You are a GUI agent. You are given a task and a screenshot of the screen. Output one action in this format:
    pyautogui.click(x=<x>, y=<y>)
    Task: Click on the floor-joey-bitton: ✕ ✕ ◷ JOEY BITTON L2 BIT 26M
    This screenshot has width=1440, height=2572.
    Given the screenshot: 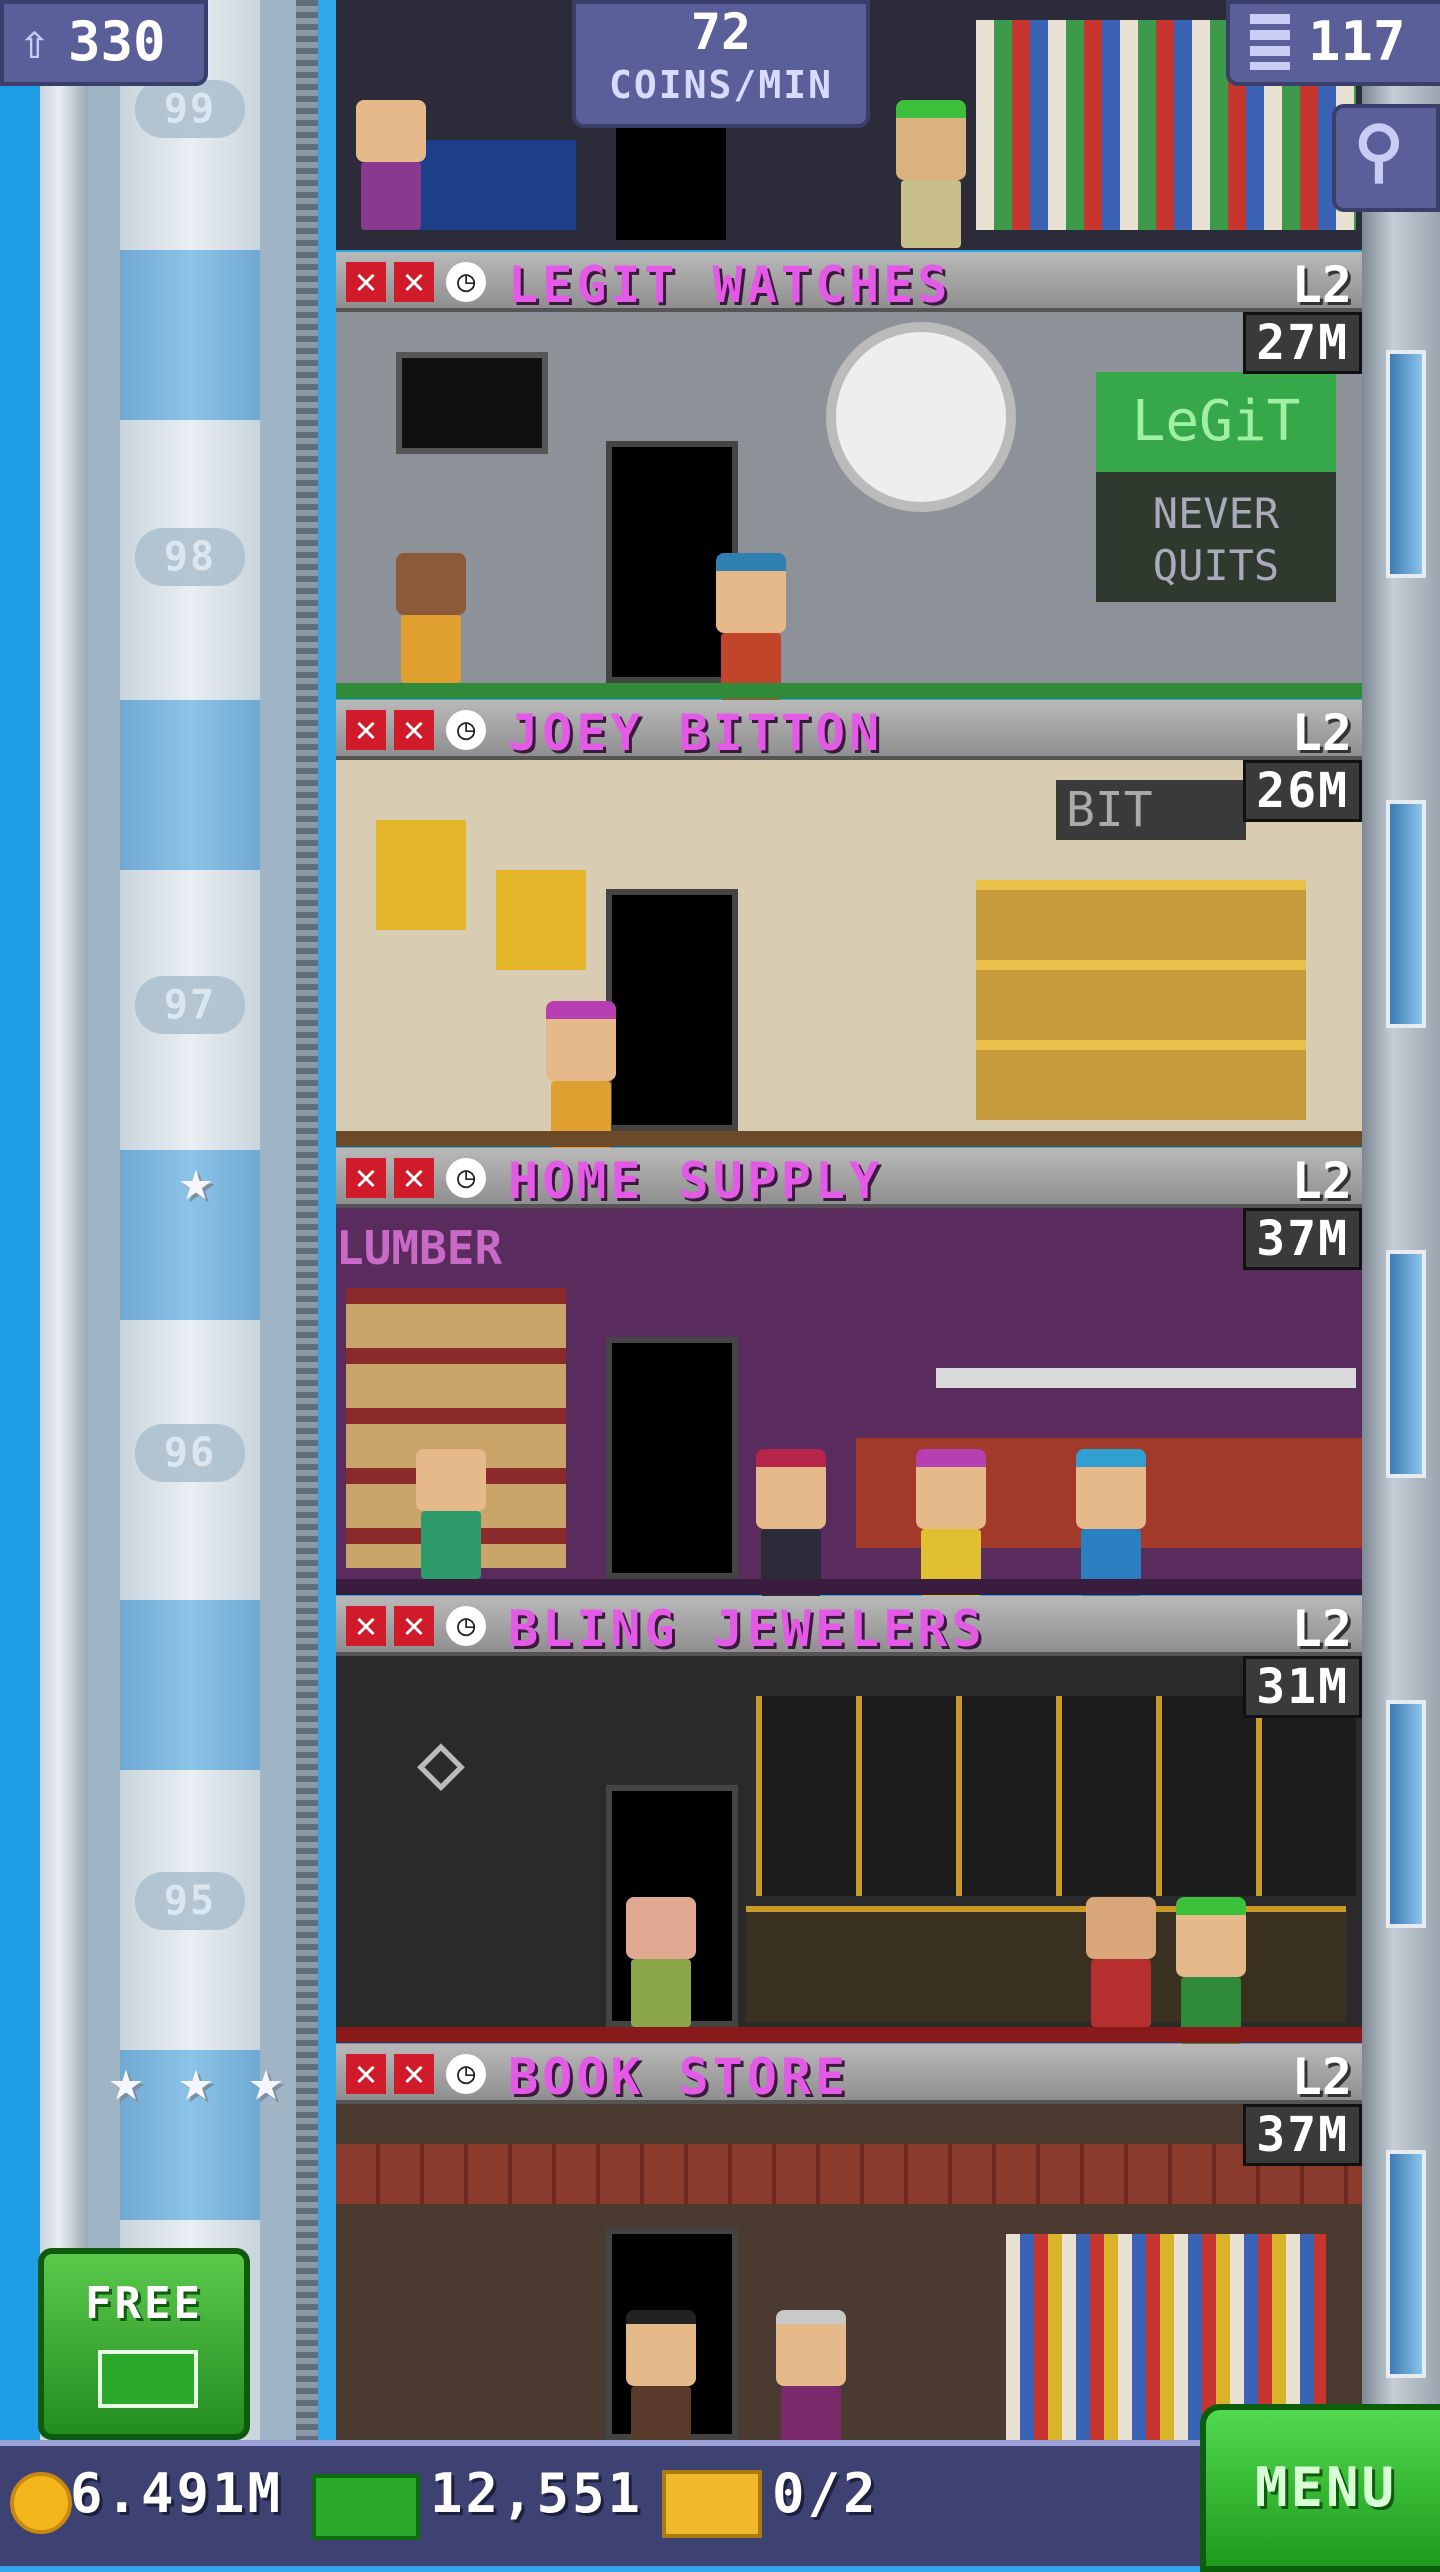 What is the action you would take?
    pyautogui.click(x=849, y=924)
    